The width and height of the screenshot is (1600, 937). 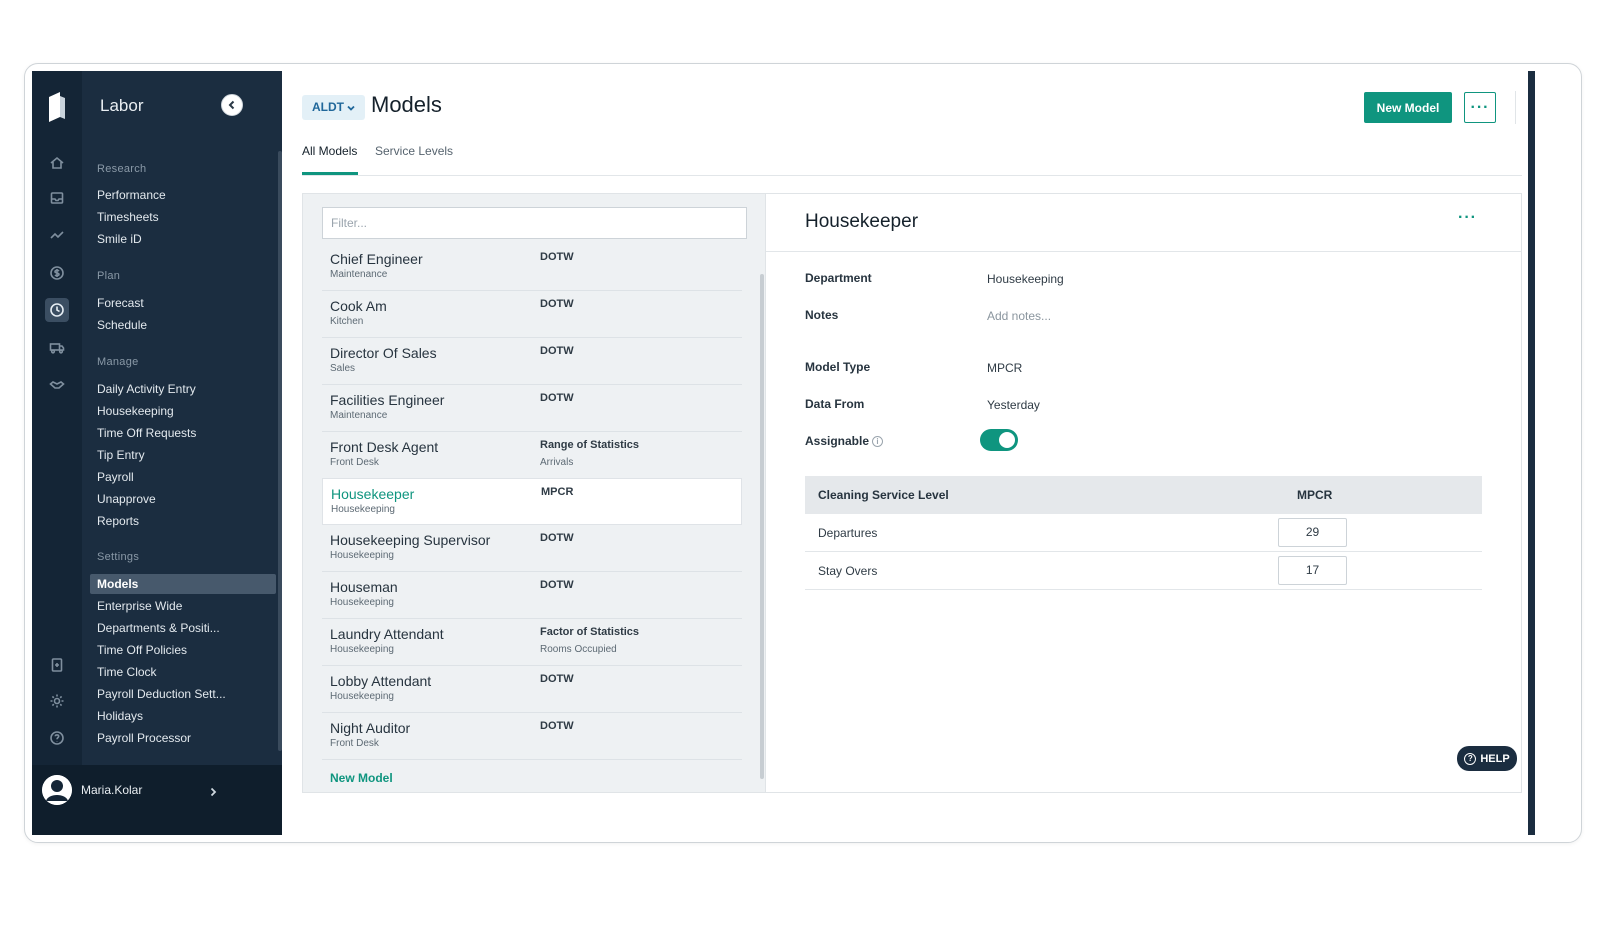 What do you see at coordinates (762, 526) in the screenshot?
I see `list-scrollbar` at bounding box center [762, 526].